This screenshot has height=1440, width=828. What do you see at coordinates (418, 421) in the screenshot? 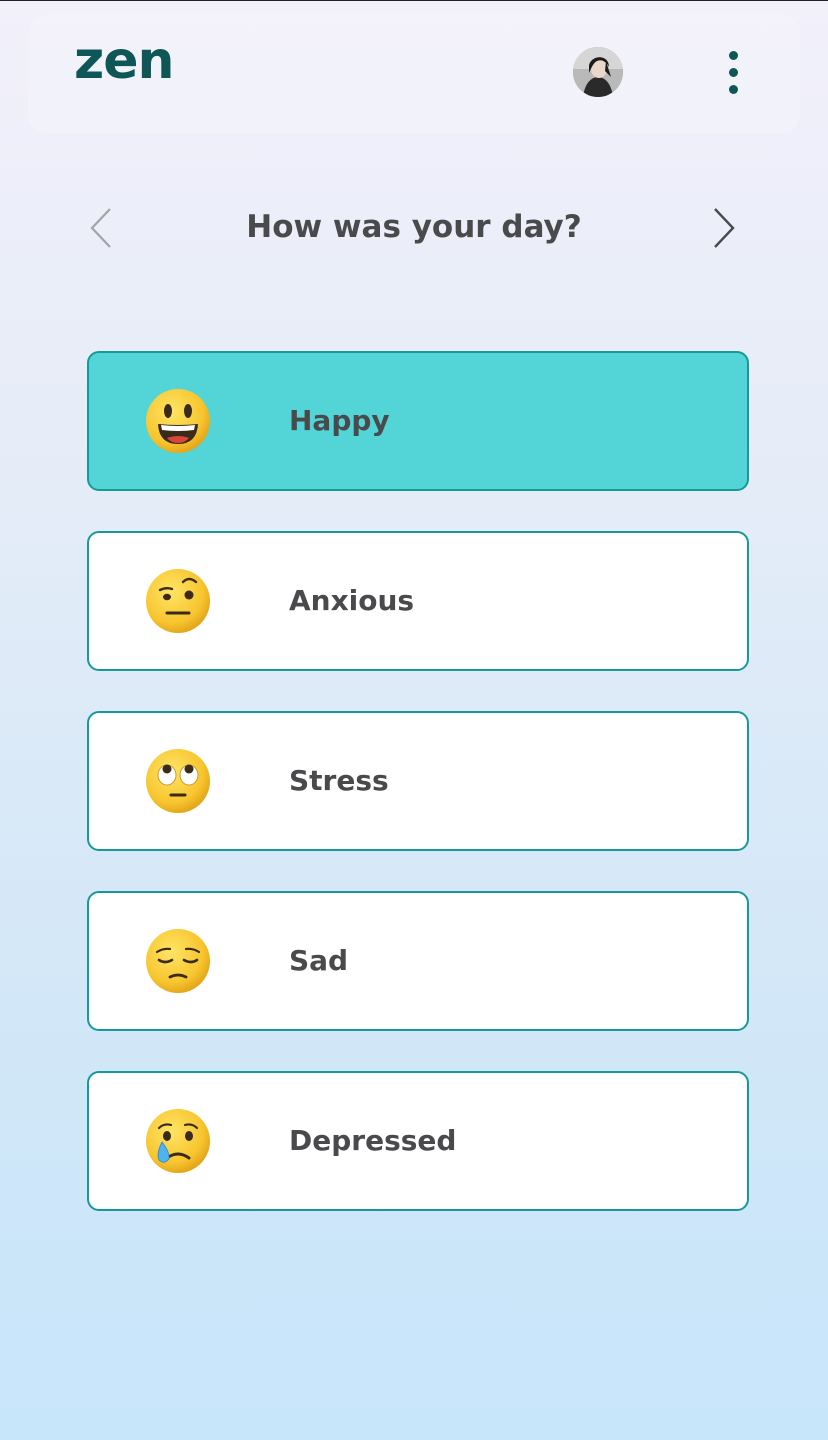
I see `mood-option-happy: Happy` at bounding box center [418, 421].